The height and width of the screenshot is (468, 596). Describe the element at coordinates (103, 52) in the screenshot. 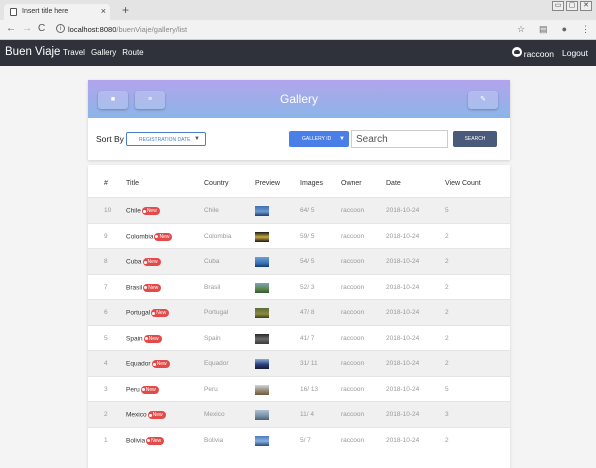

I see `nav-link-gallery: Gallery` at that location.